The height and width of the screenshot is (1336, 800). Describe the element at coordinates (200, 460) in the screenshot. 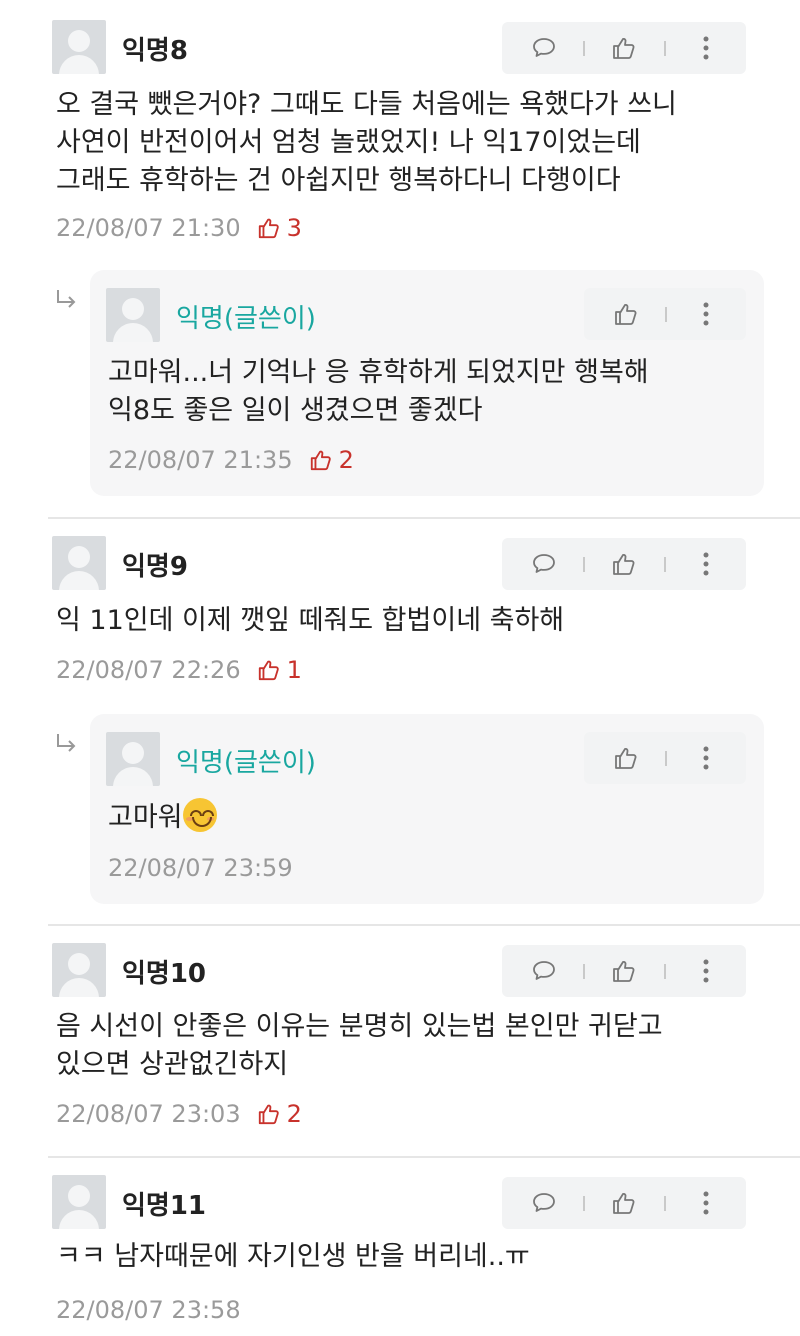

I see `reply-date: 22/08/07 21:35` at that location.